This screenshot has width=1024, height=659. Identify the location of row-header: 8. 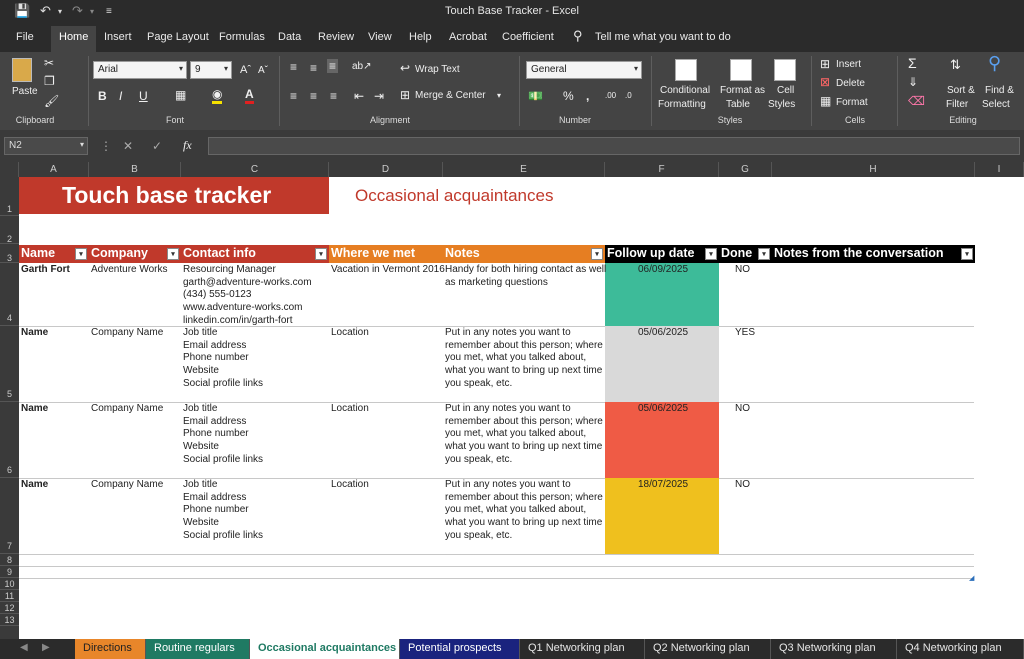
(9, 560).